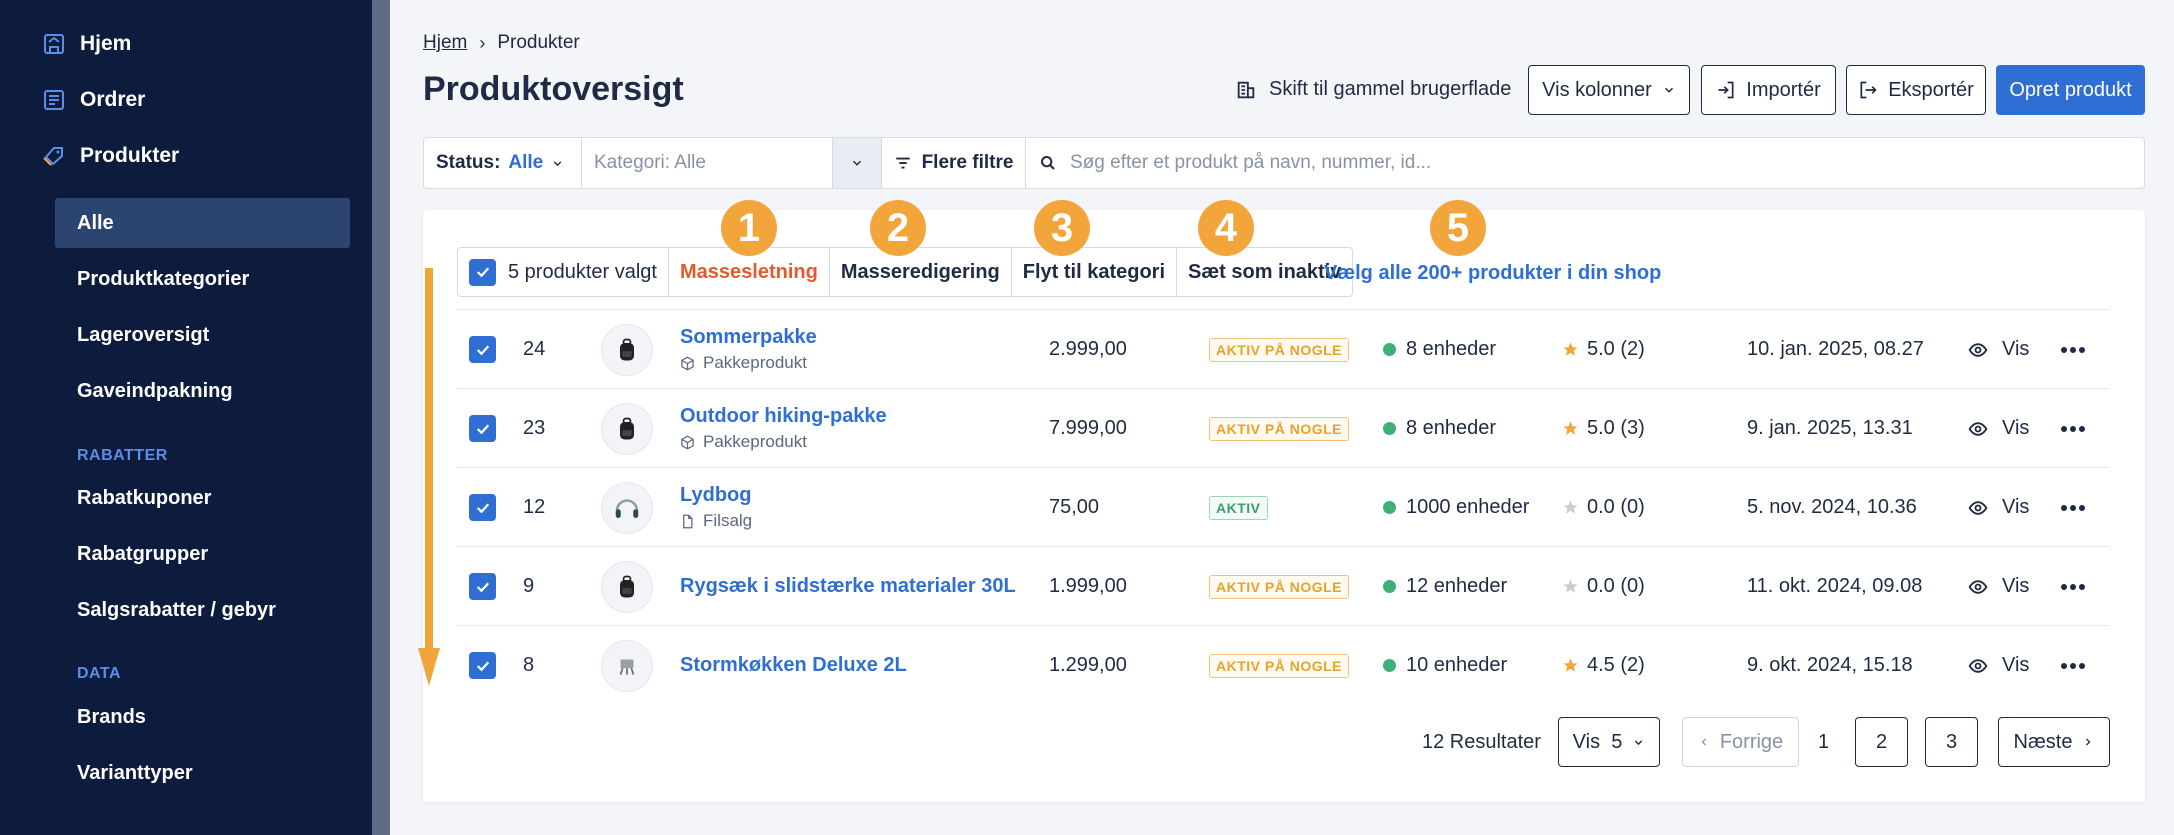  I want to click on product-name-link: Stormkøkken Deluxe 2L, so click(793, 665).